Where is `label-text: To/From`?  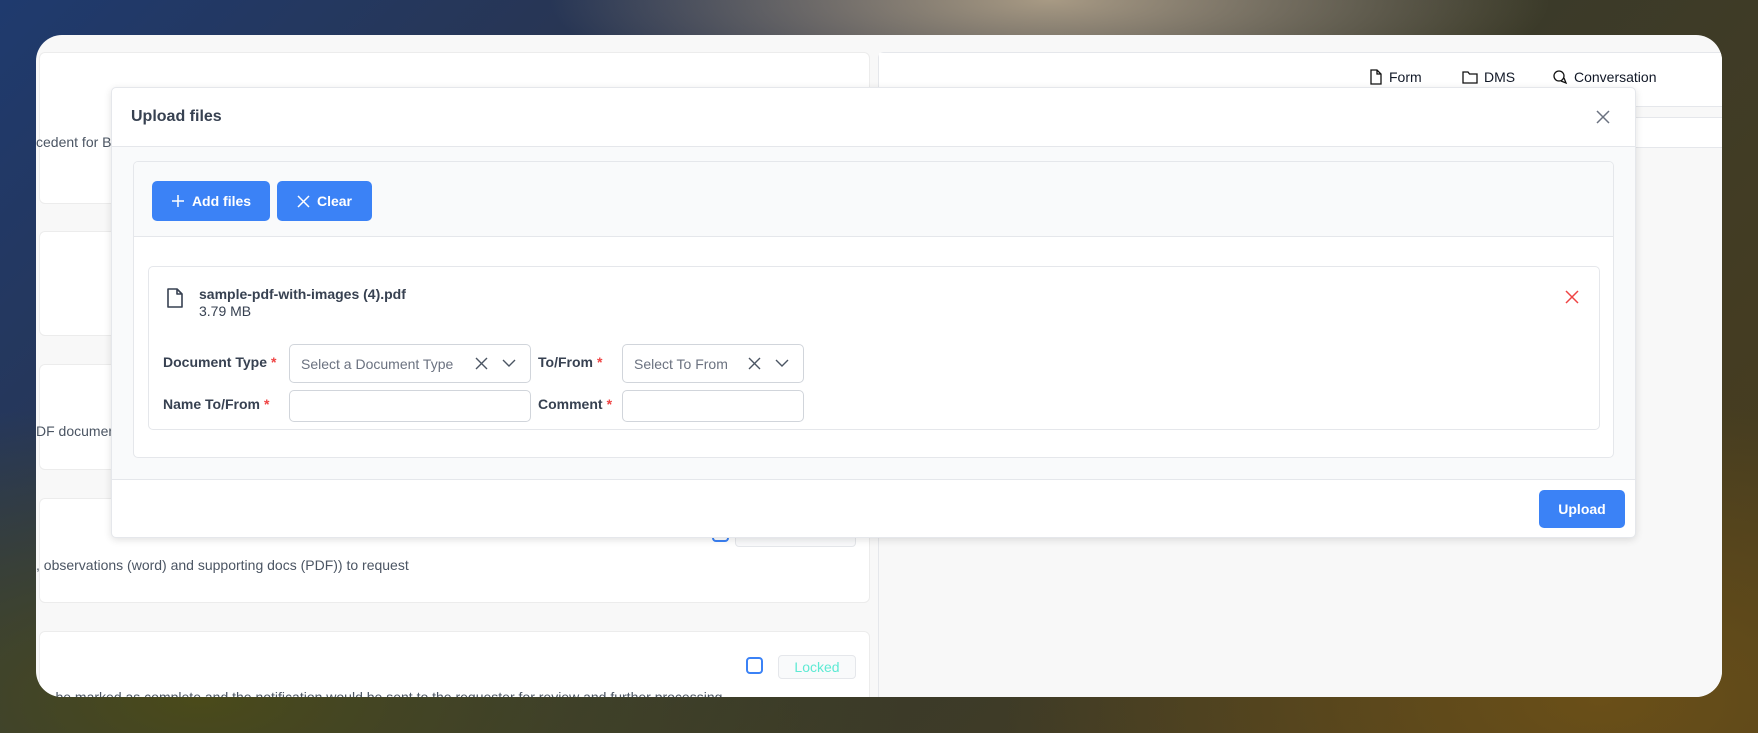
label-text: To/From is located at coordinates (565, 362).